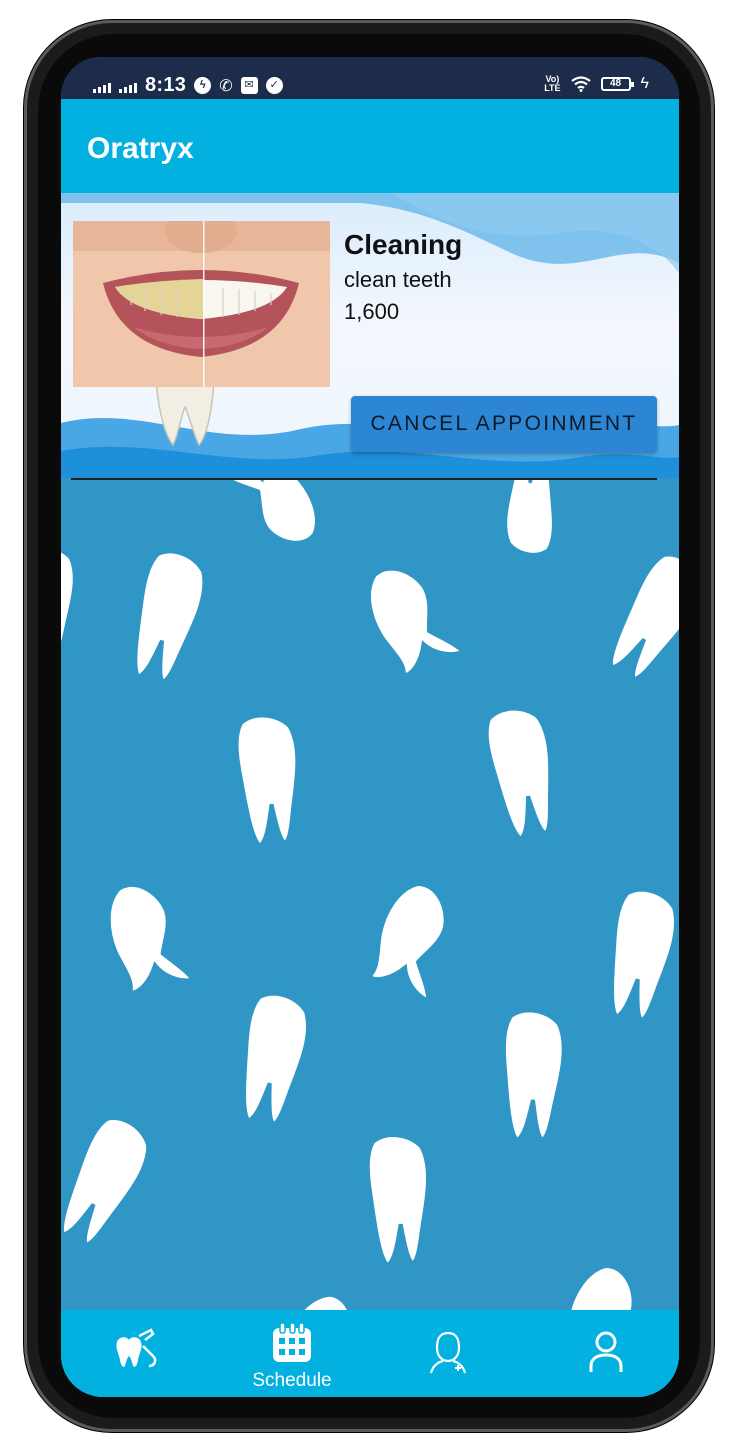  What do you see at coordinates (226, 86) in the screenshot?
I see `phone-call-icon: ✆` at bounding box center [226, 86].